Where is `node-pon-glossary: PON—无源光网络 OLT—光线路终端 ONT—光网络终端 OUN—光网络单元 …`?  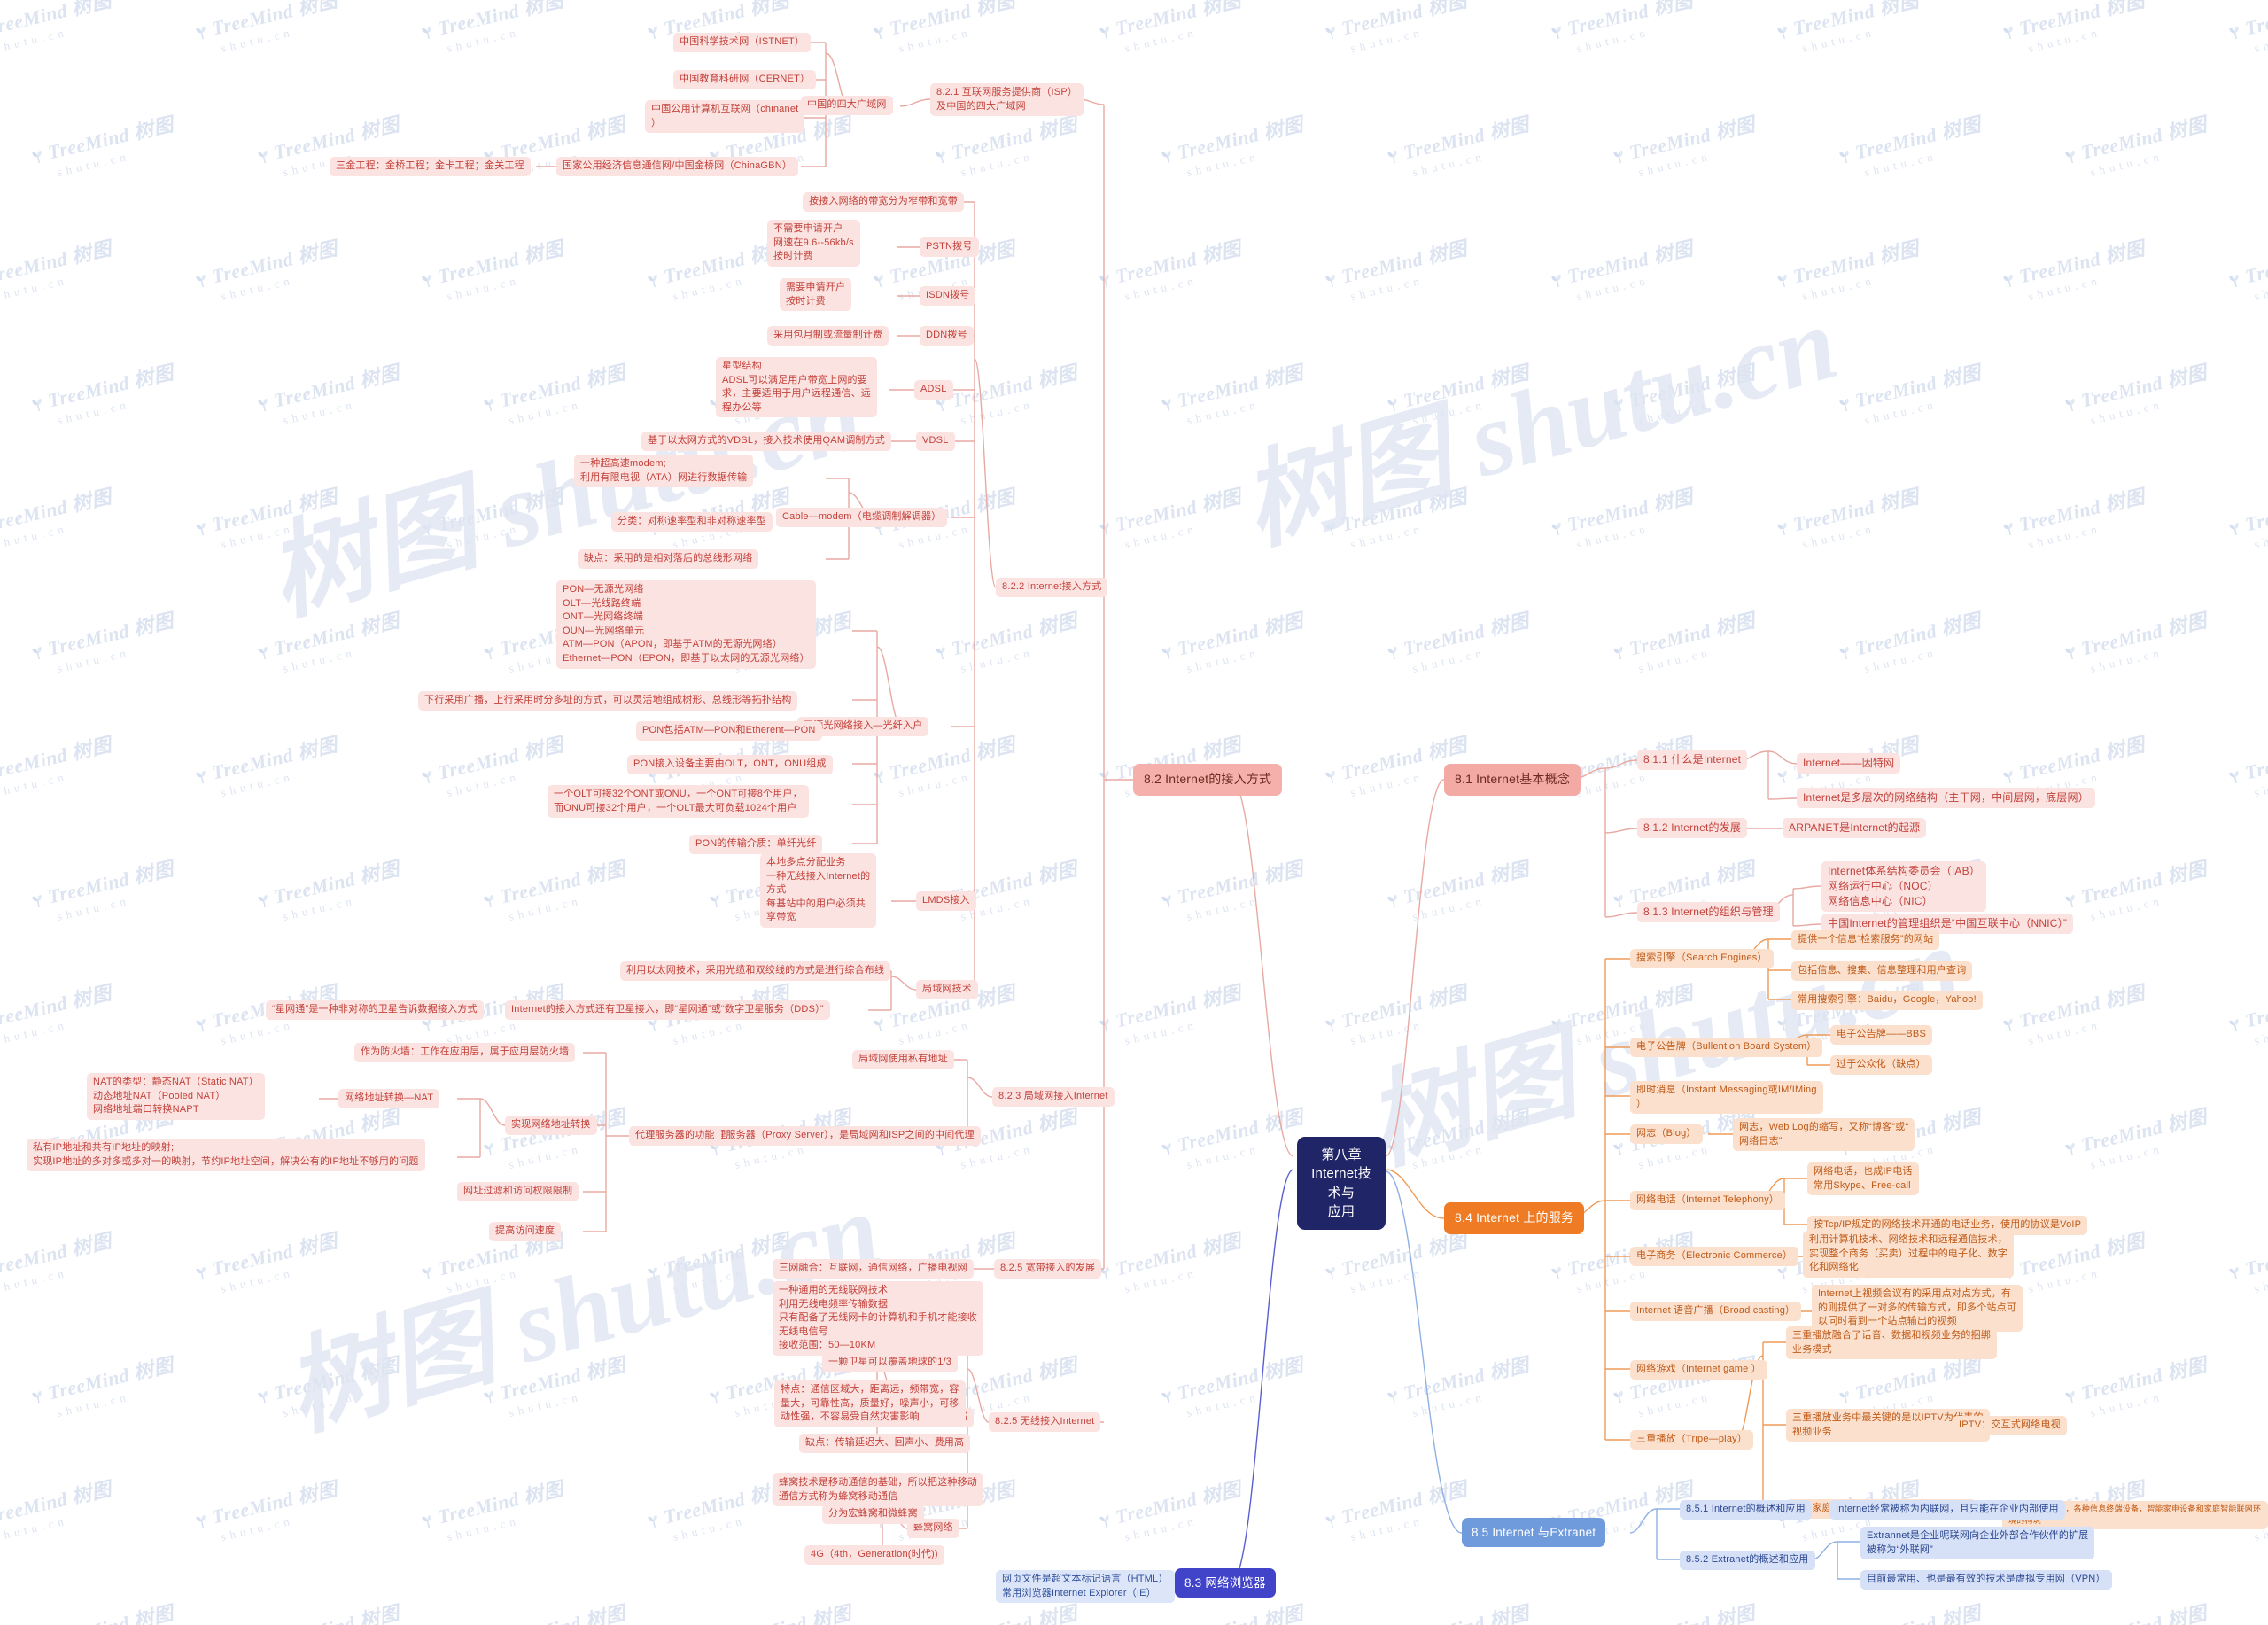 node-pon-glossary: PON—无源光网络 OLT—光线路终端 ONT—光网络终端 OUN—光网络单元 … is located at coordinates (686, 624).